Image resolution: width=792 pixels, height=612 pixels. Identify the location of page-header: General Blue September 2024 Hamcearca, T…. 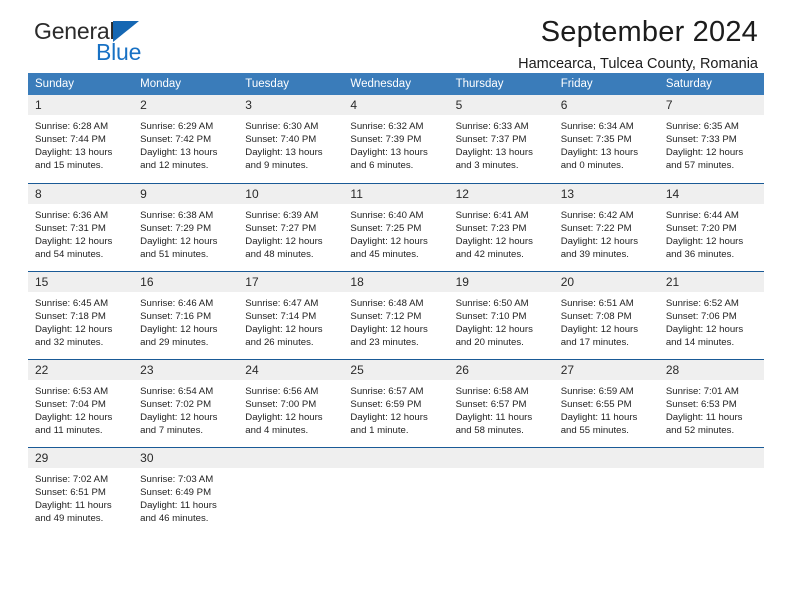
(396, 36).